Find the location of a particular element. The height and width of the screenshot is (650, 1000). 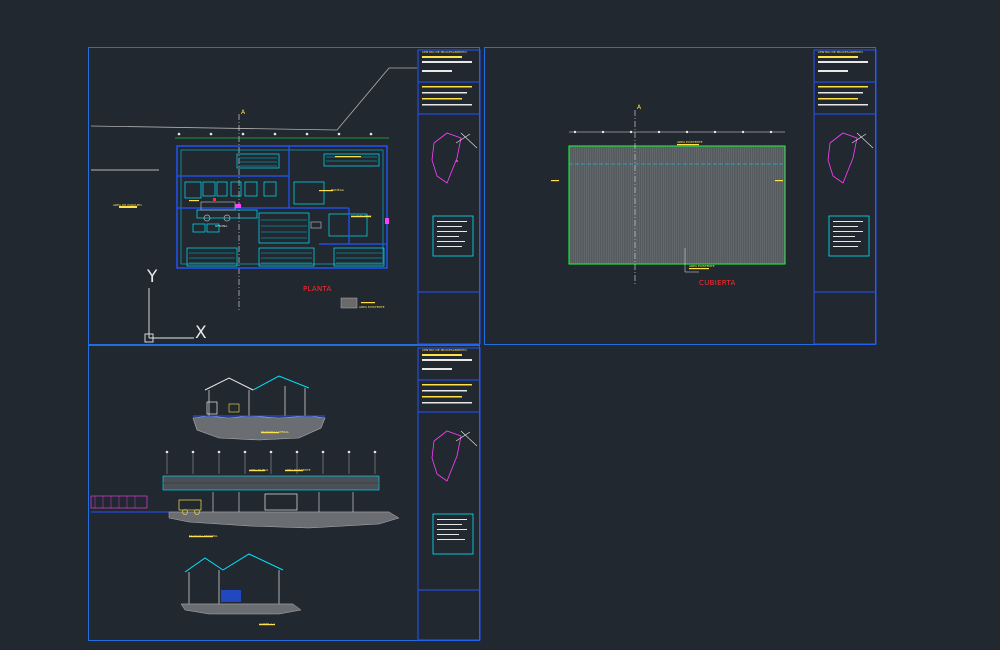

sections-tb-project: CENTRO DE PROCESAMIENTO is located at coordinates (444, 350).